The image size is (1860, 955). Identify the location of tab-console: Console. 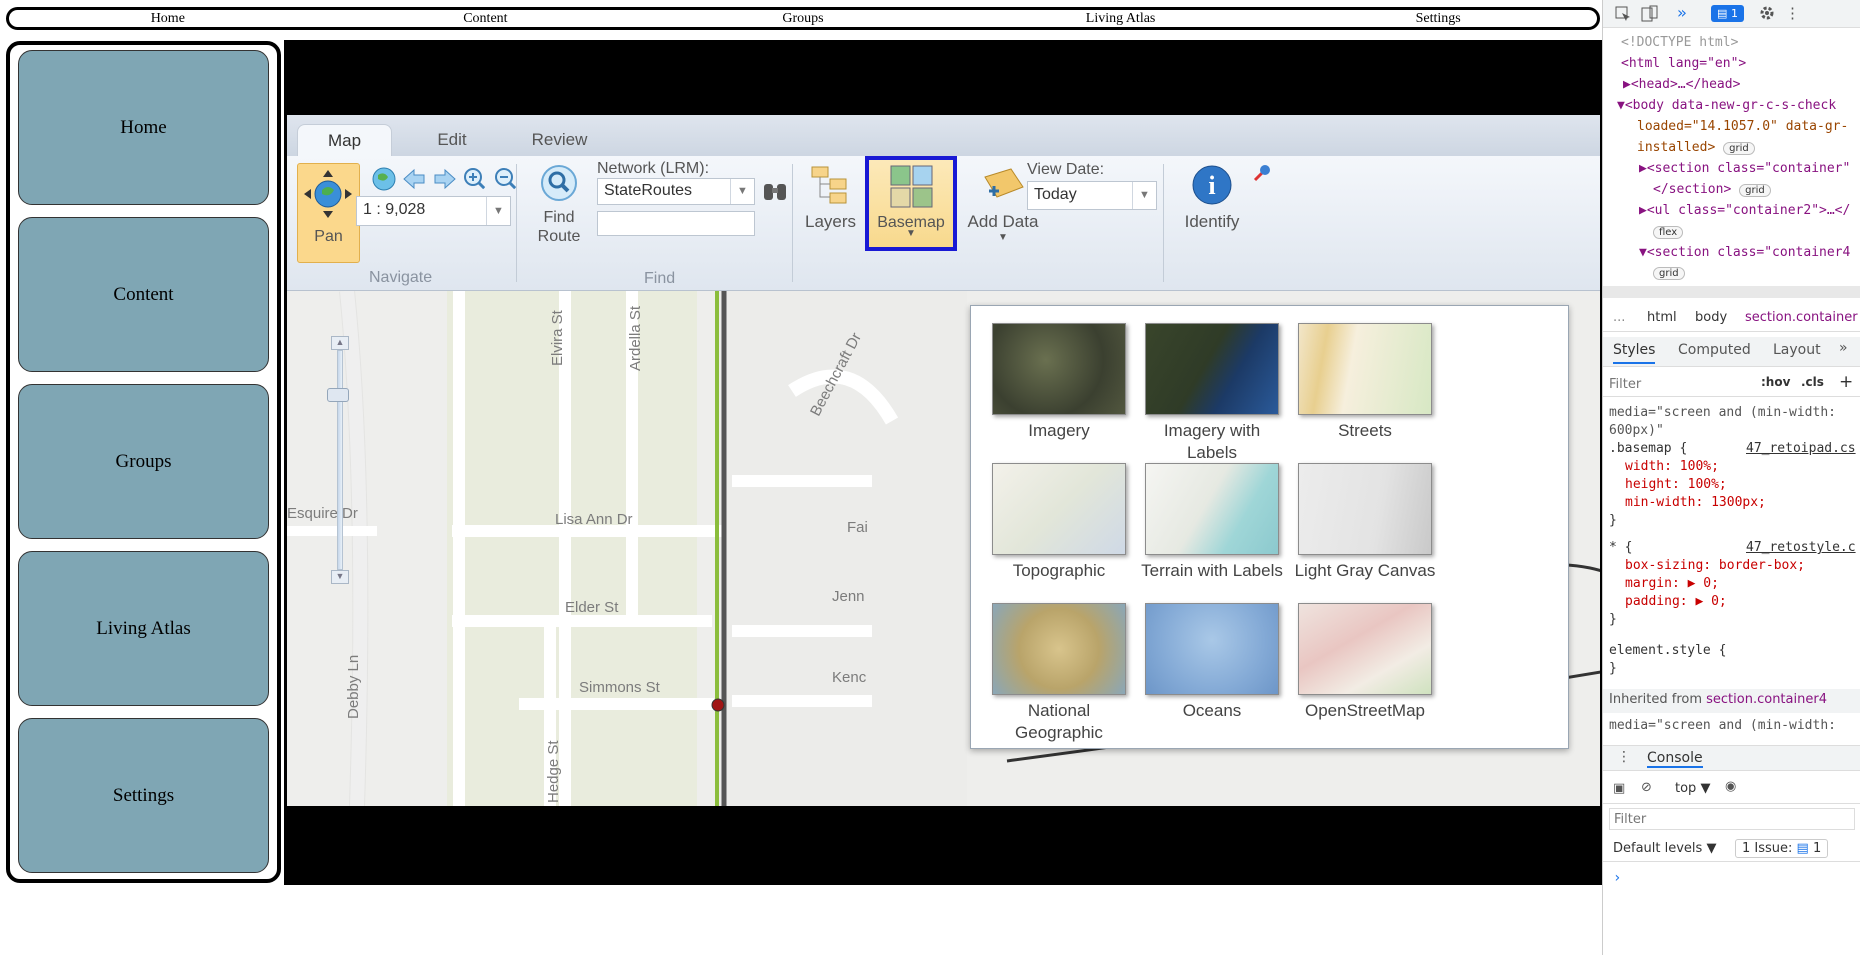
(1675, 759).